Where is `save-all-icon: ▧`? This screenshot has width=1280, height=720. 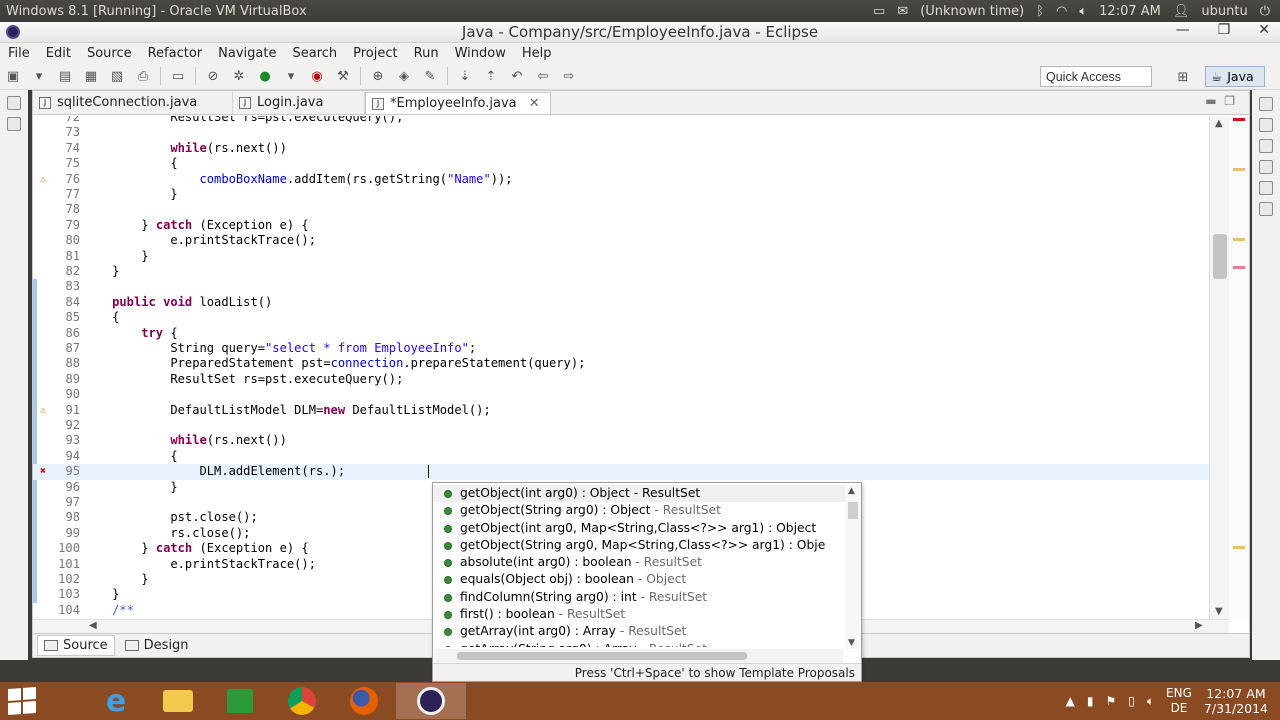
save-all-icon: ▧ is located at coordinates (117, 76).